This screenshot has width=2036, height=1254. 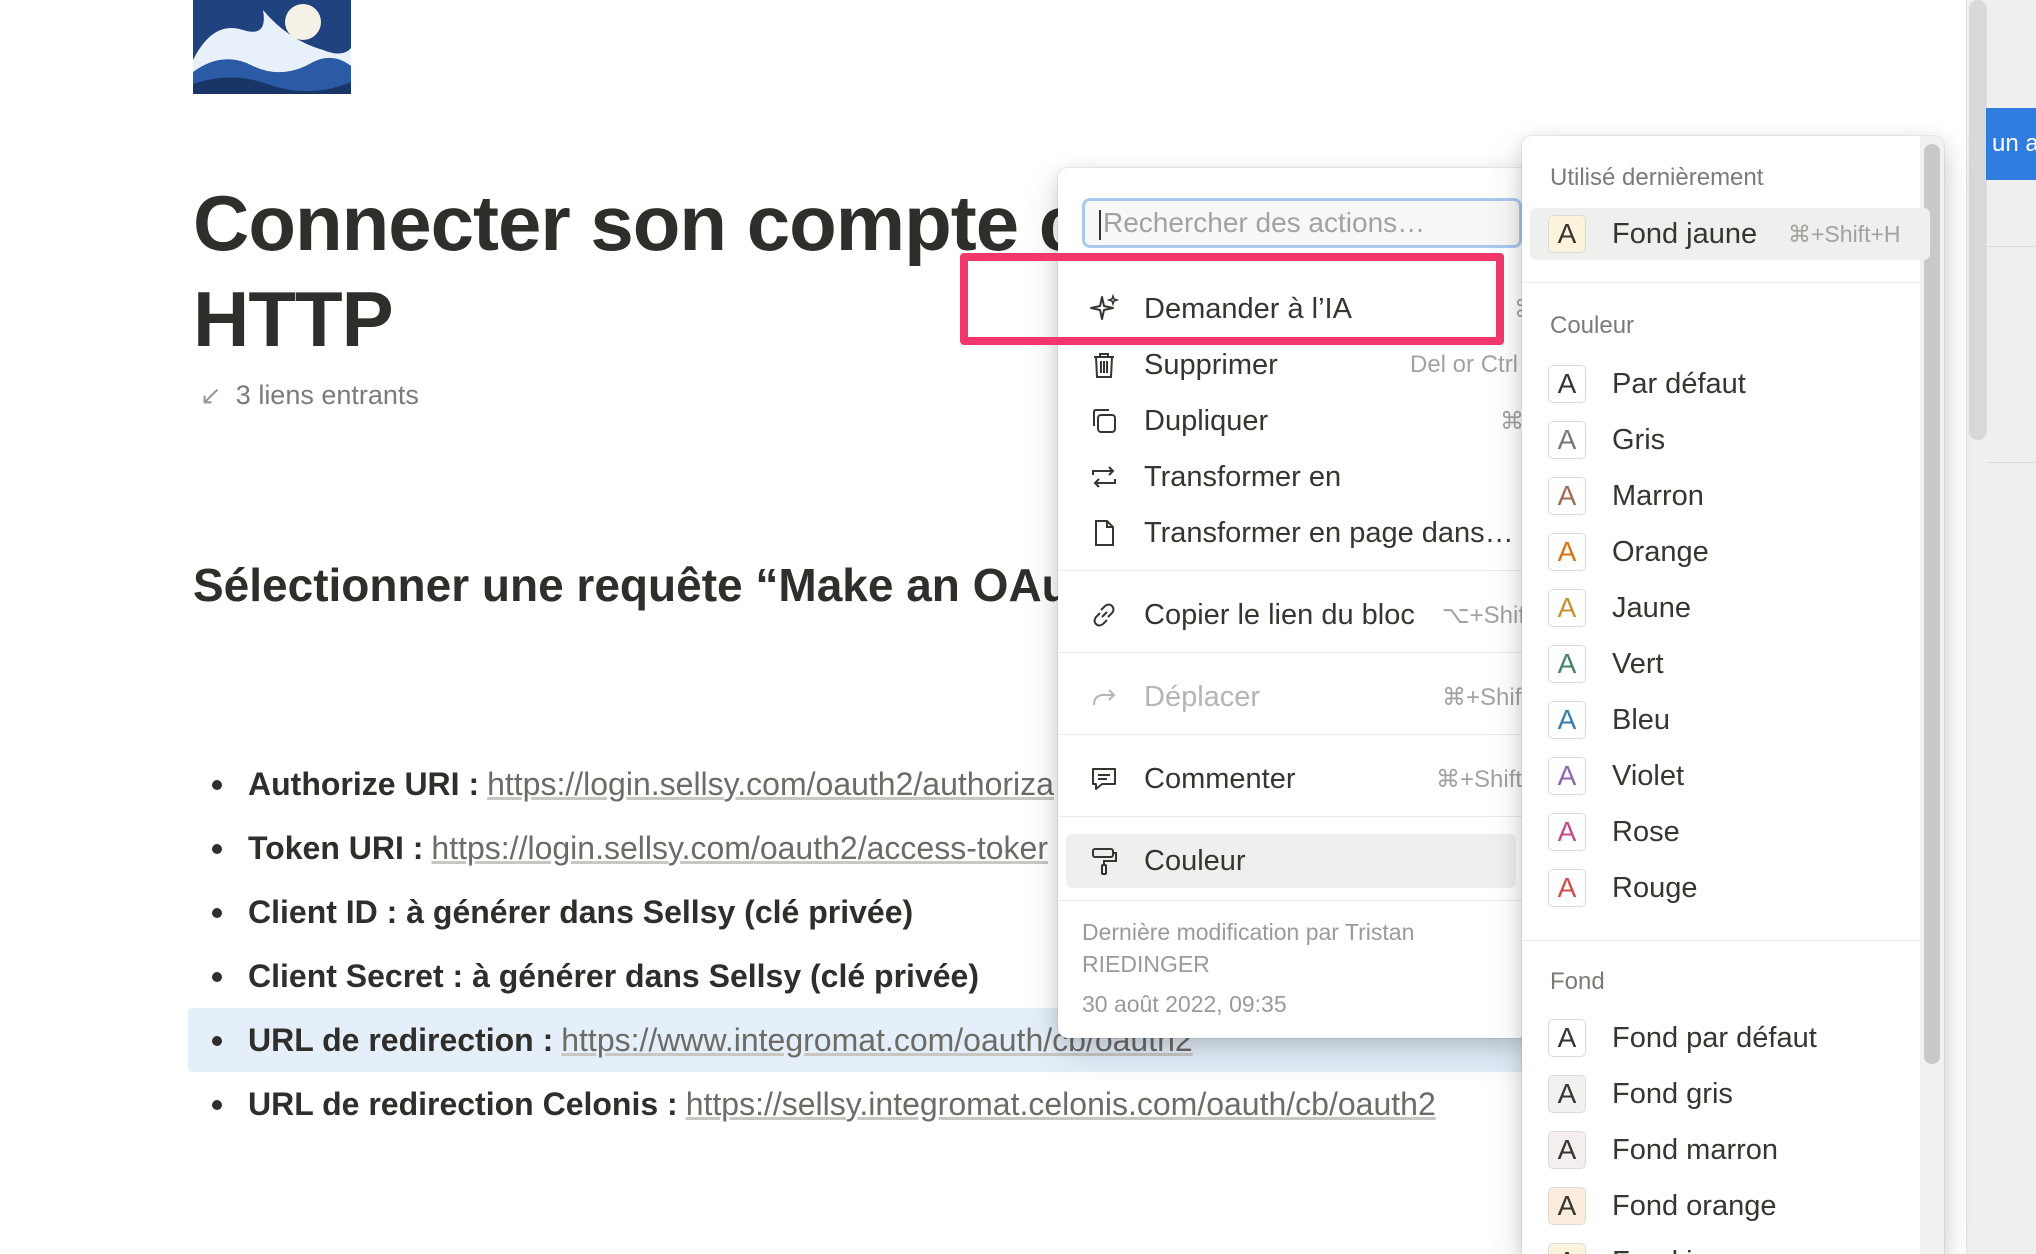 I want to click on color-option-background: A Fond orange, so click(x=1730, y=1206).